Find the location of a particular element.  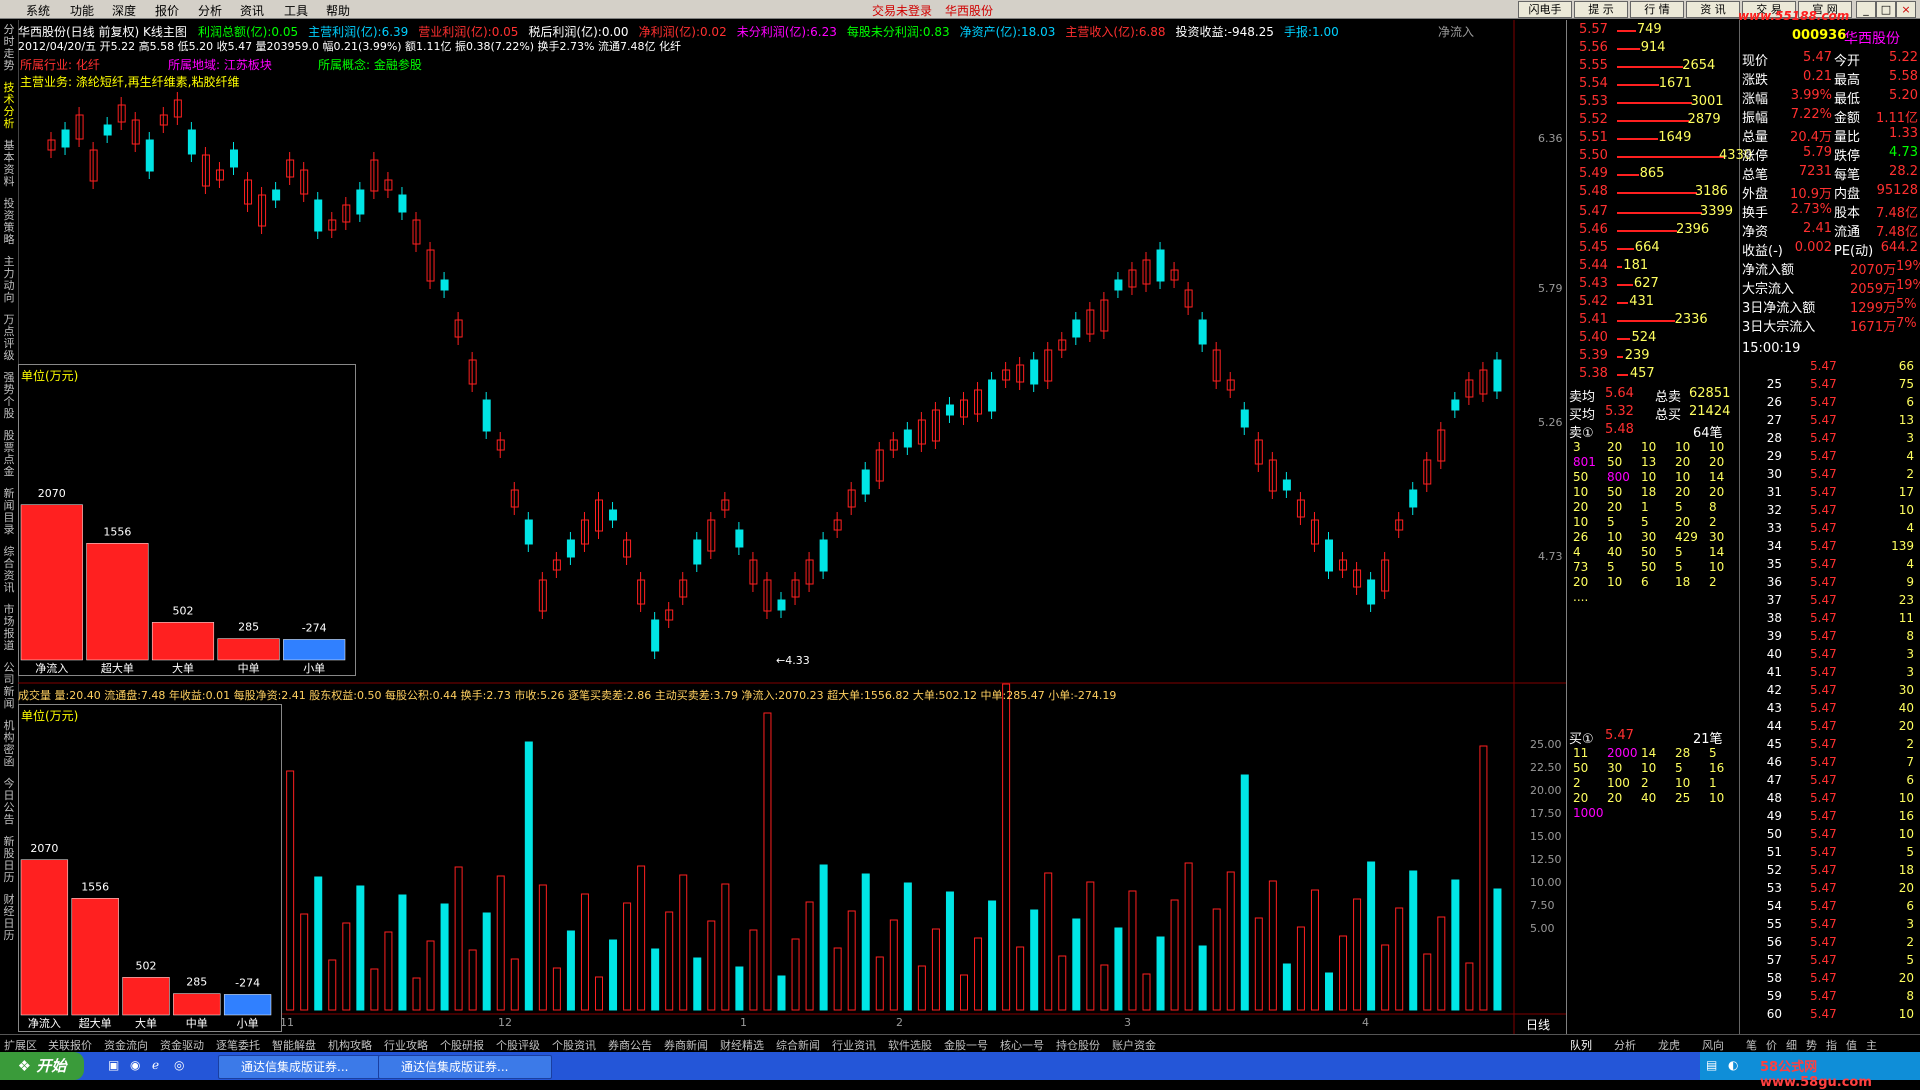

tray-icon: ◐ is located at coordinates (1733, 1065).